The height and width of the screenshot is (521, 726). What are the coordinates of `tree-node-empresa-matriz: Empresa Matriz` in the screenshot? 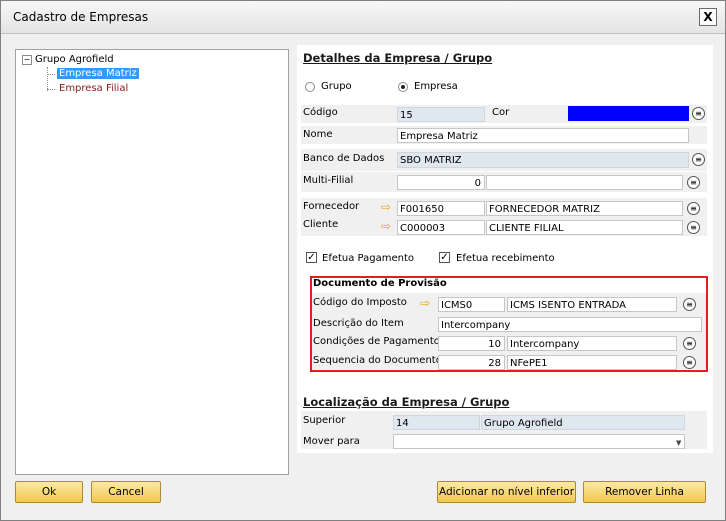 It's located at (98, 73).